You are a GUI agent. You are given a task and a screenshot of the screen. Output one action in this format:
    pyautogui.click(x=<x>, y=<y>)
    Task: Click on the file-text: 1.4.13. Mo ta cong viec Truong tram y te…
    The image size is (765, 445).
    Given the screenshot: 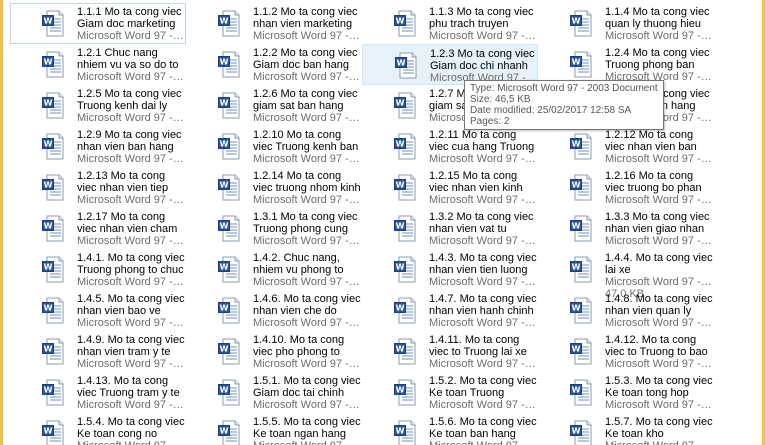 What is the action you would take?
    pyautogui.click(x=131, y=393)
    